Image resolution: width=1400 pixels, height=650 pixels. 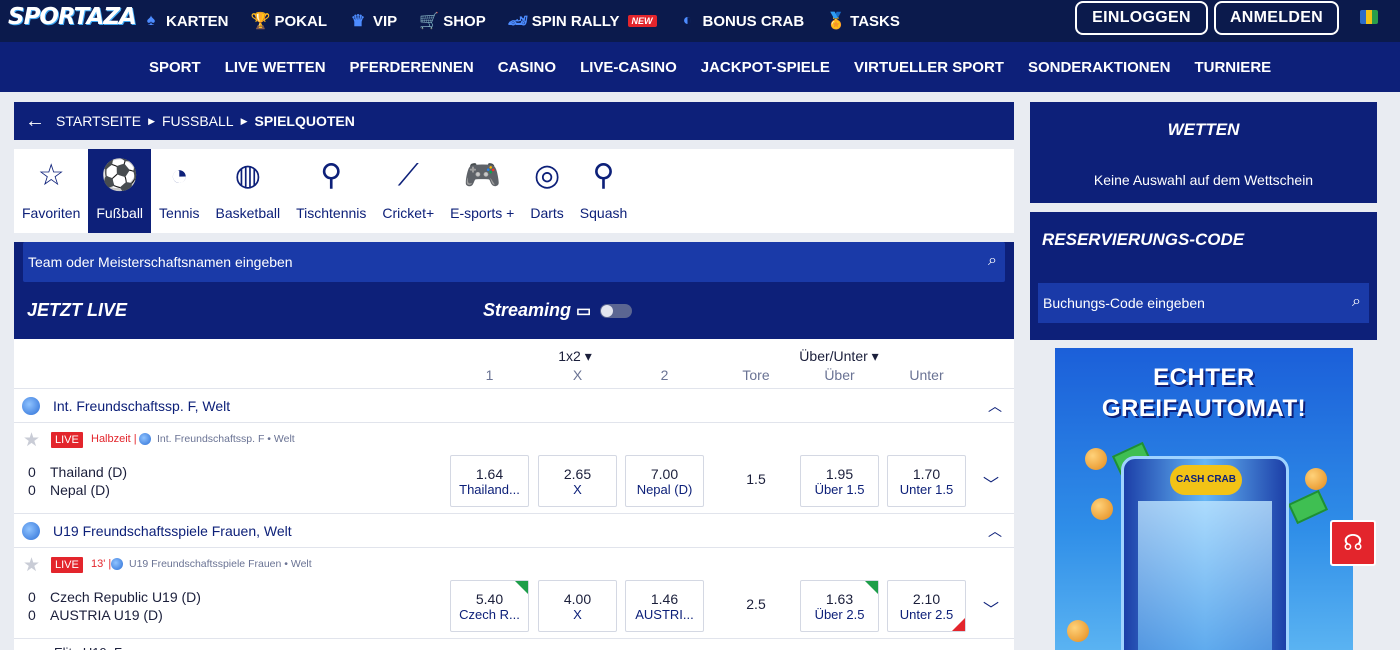 I want to click on breadcrumb-home: STARTSEITE, so click(x=98, y=121).